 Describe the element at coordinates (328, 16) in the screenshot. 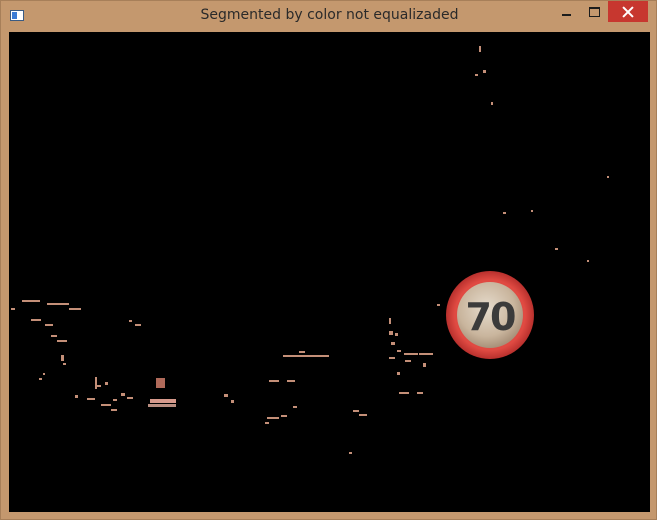

I see `title-bar: Segmented by color not equalizaded` at that location.